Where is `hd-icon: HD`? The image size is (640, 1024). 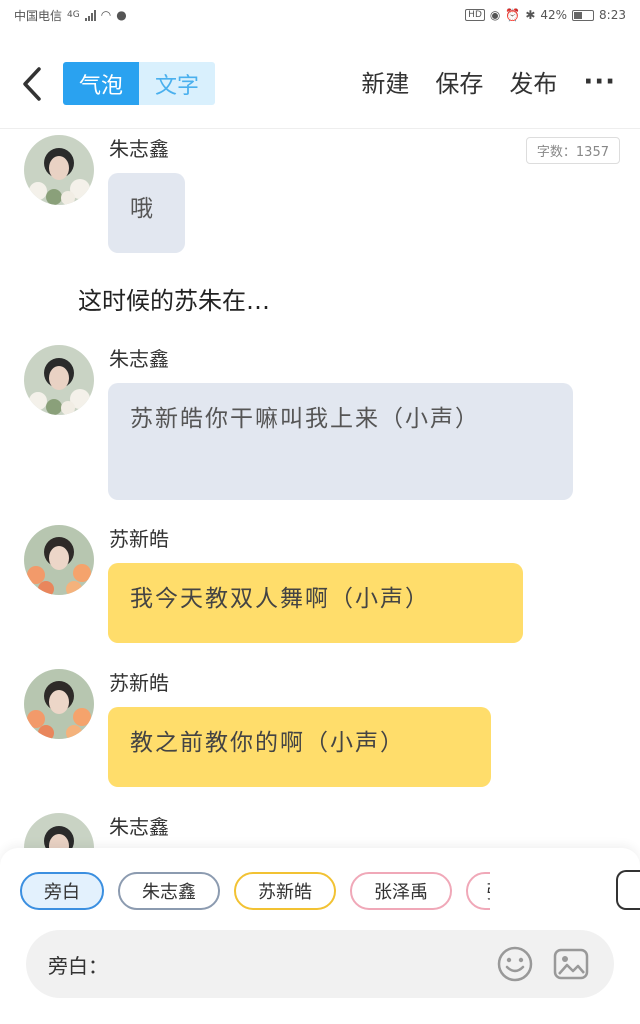 hd-icon: HD is located at coordinates (475, 15).